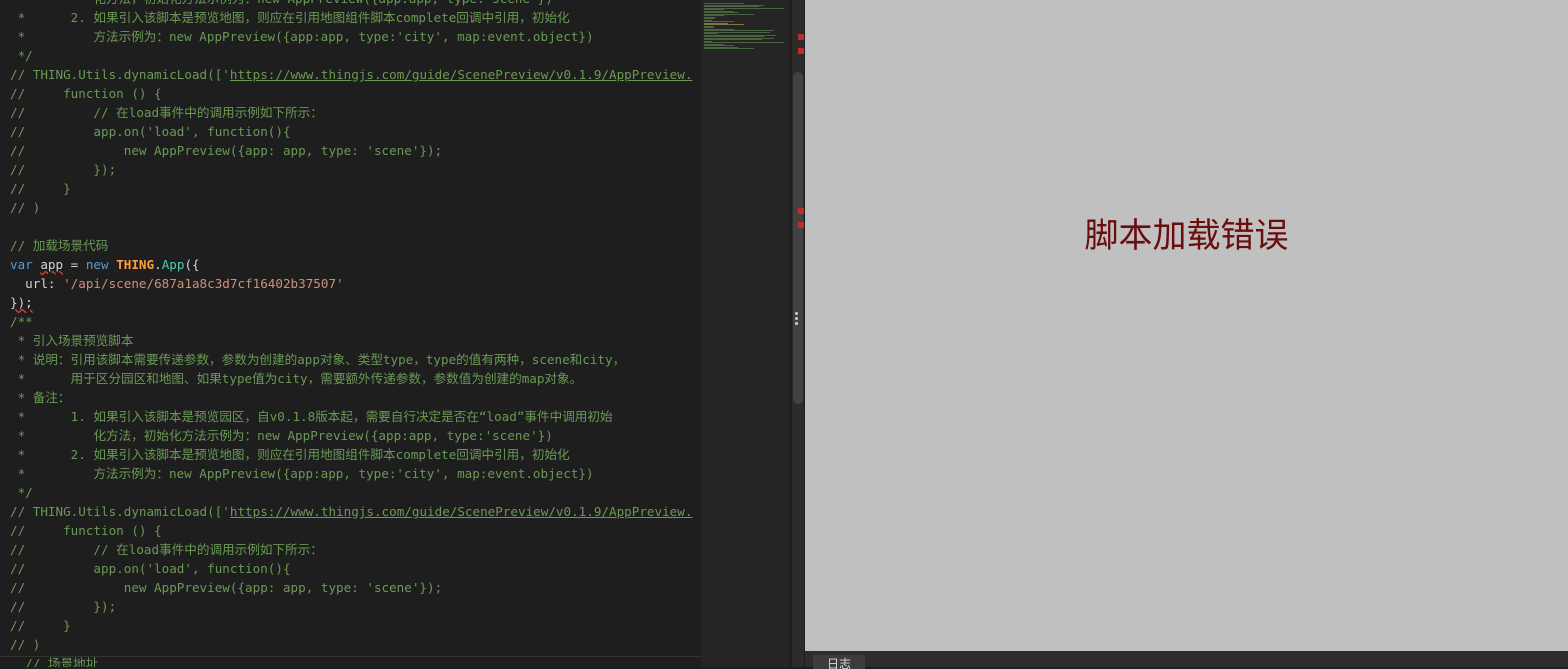 The width and height of the screenshot is (1568, 669). What do you see at coordinates (52, 264) in the screenshot?
I see `code-token: app` at bounding box center [52, 264].